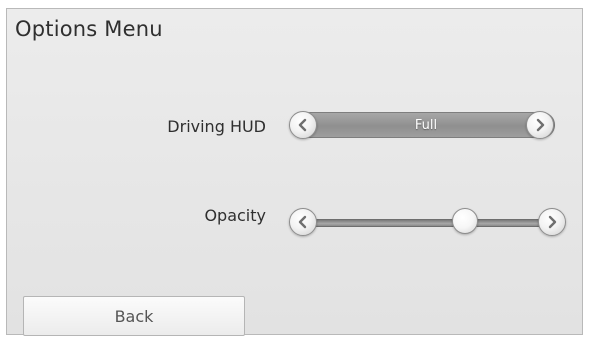 This screenshot has height=347, width=589. I want to click on page-title: Options Menu, so click(89, 29).